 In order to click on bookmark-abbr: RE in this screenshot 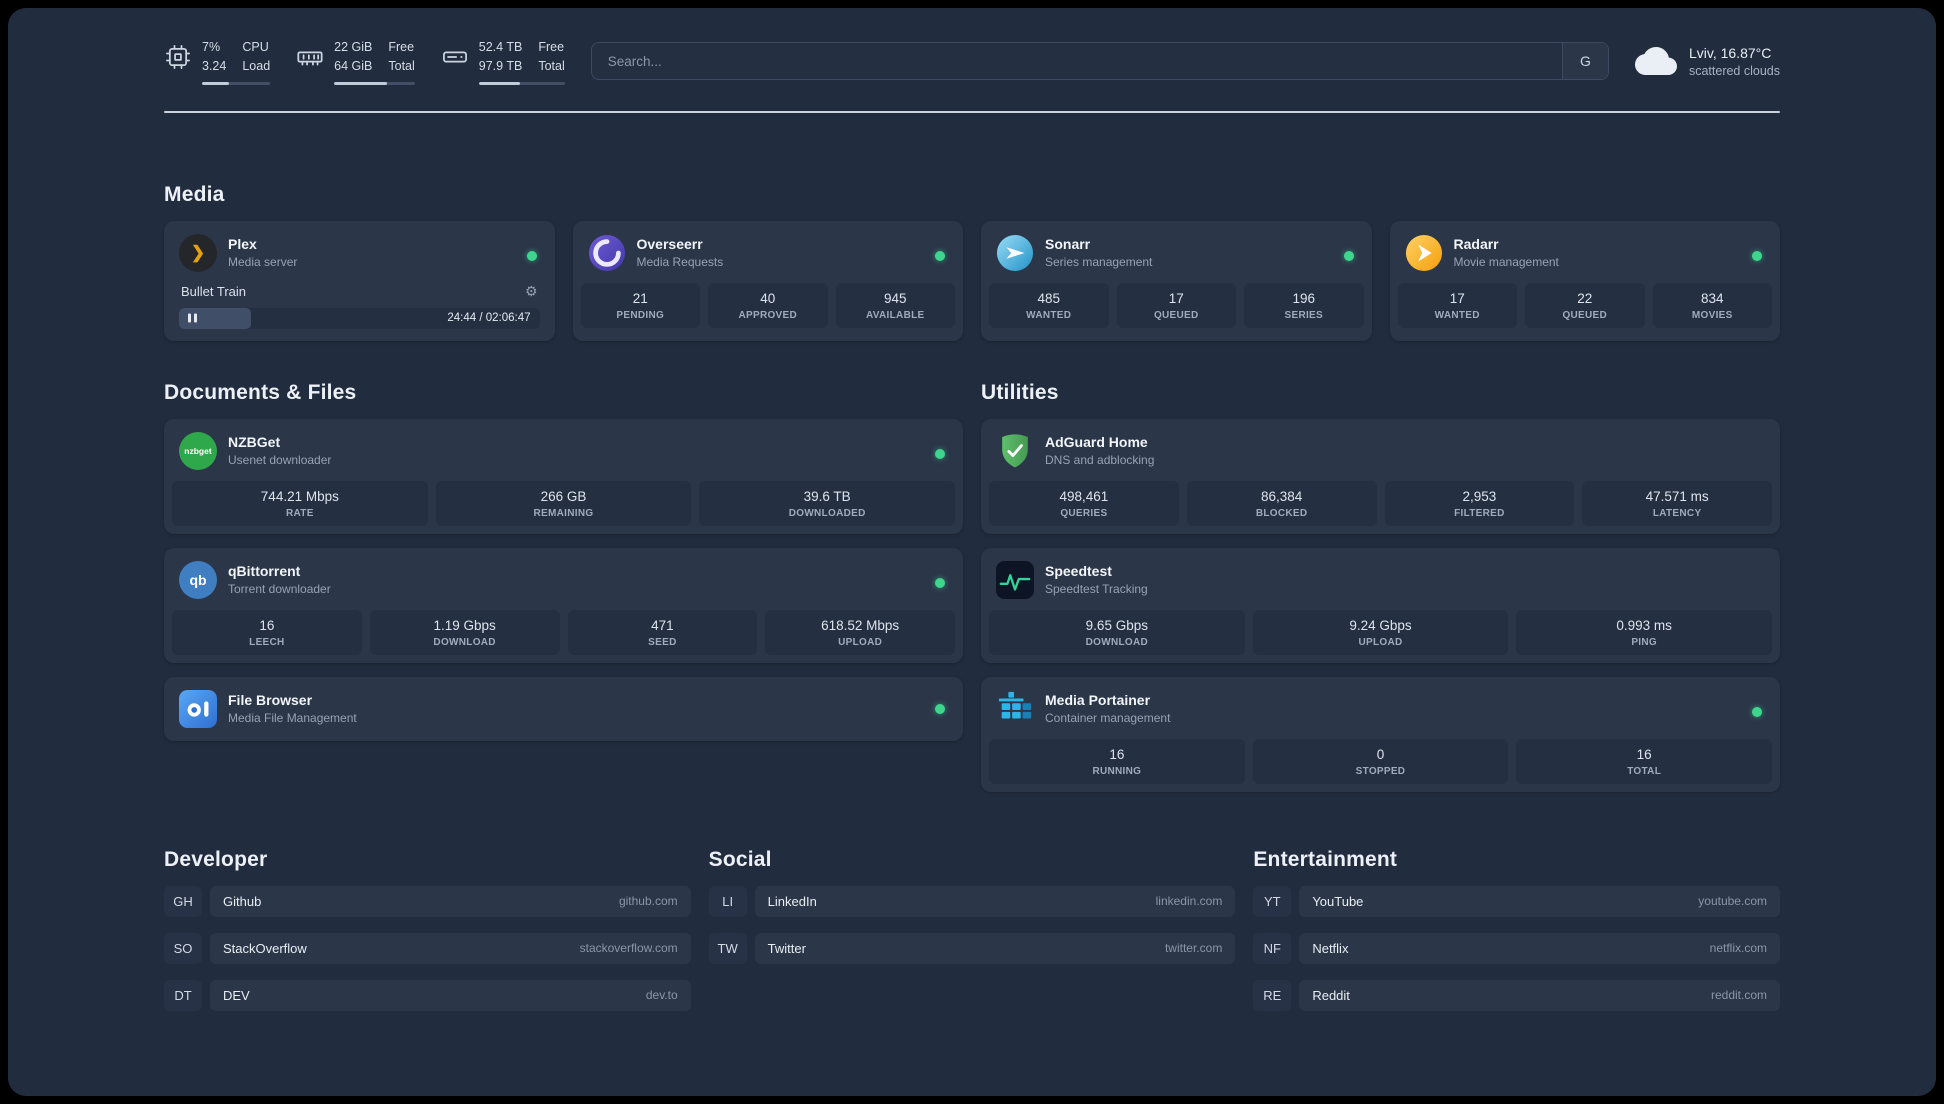, I will do `click(1272, 995)`.